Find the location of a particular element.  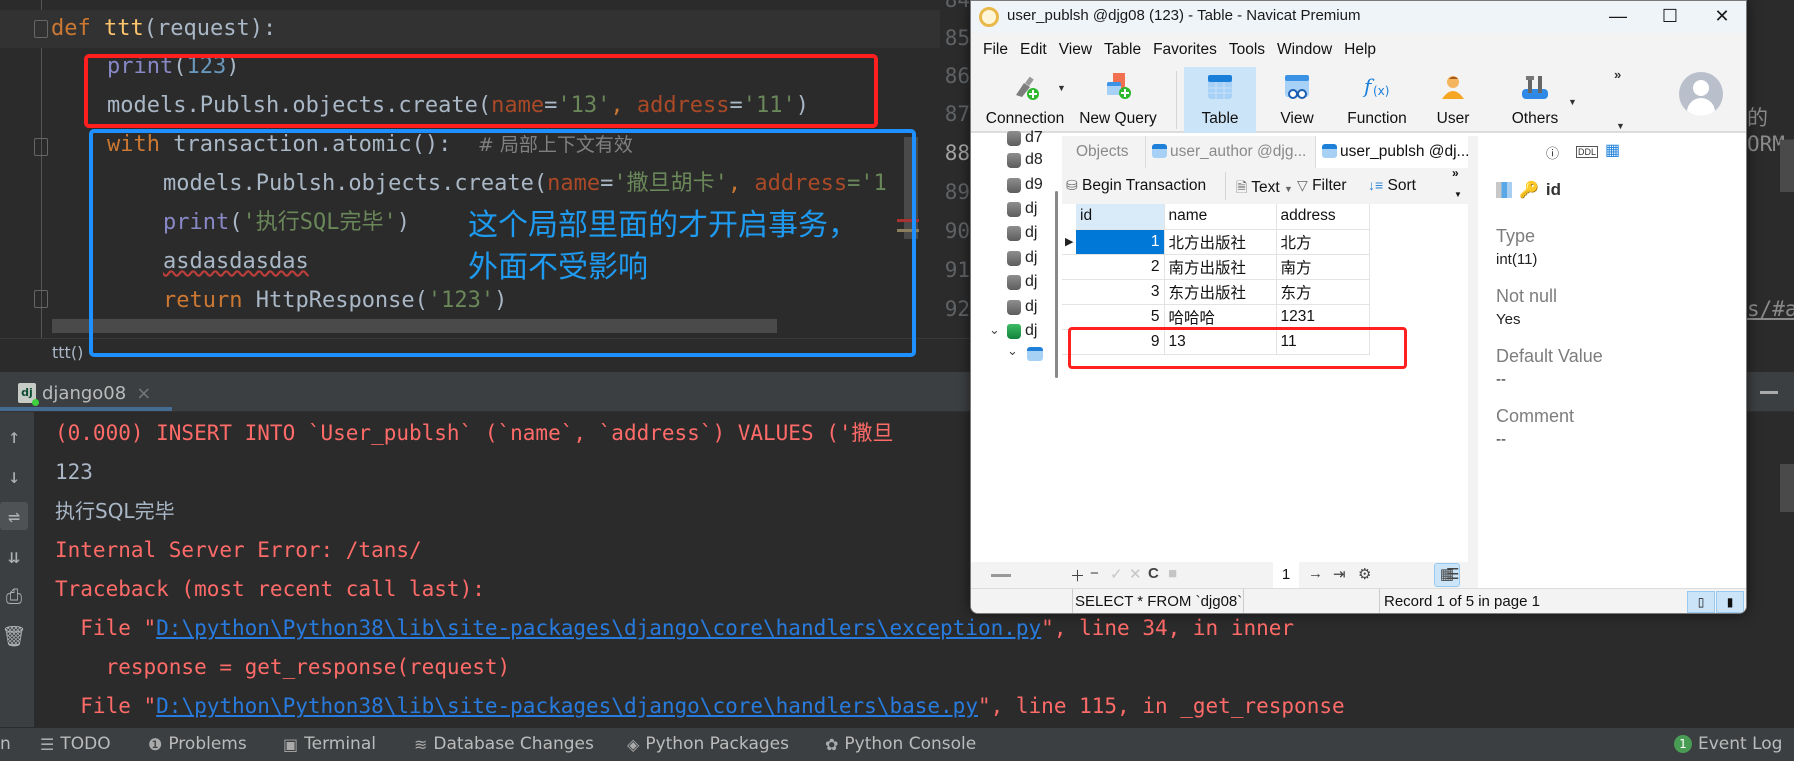

ddl-icon: DDL is located at coordinates (1587, 152).